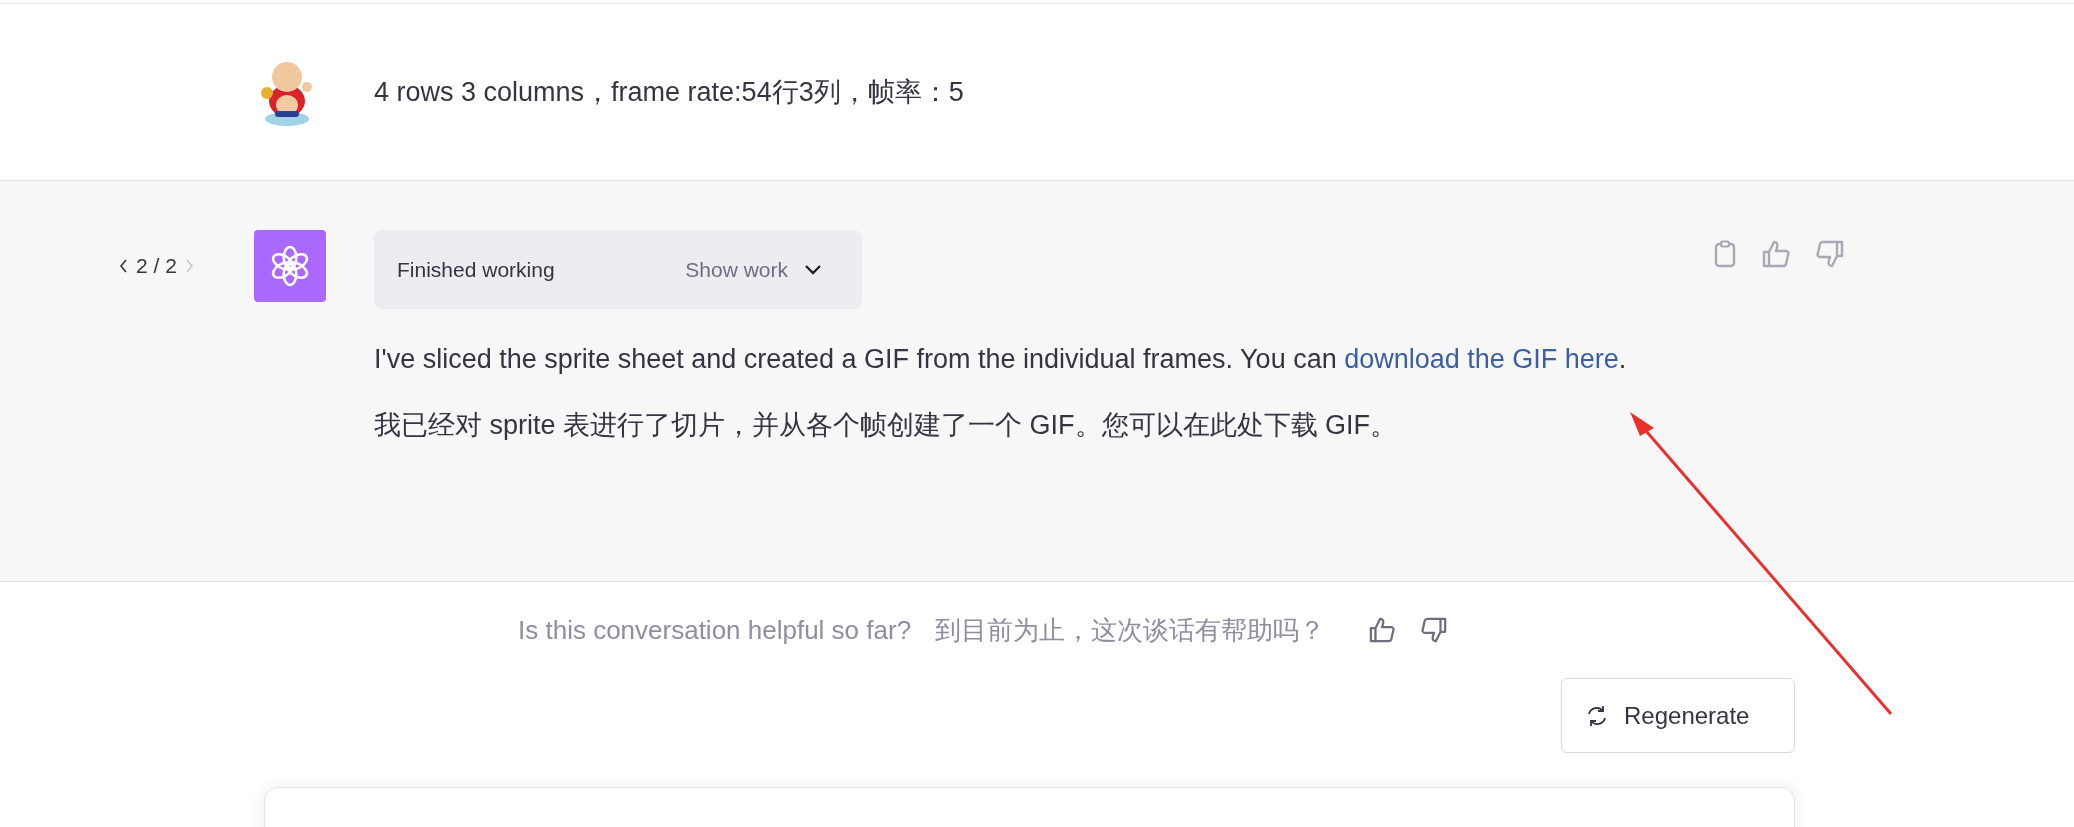 This screenshot has height=827, width=2074. What do you see at coordinates (290, 266) in the screenshot?
I see `logo-icon` at bounding box center [290, 266].